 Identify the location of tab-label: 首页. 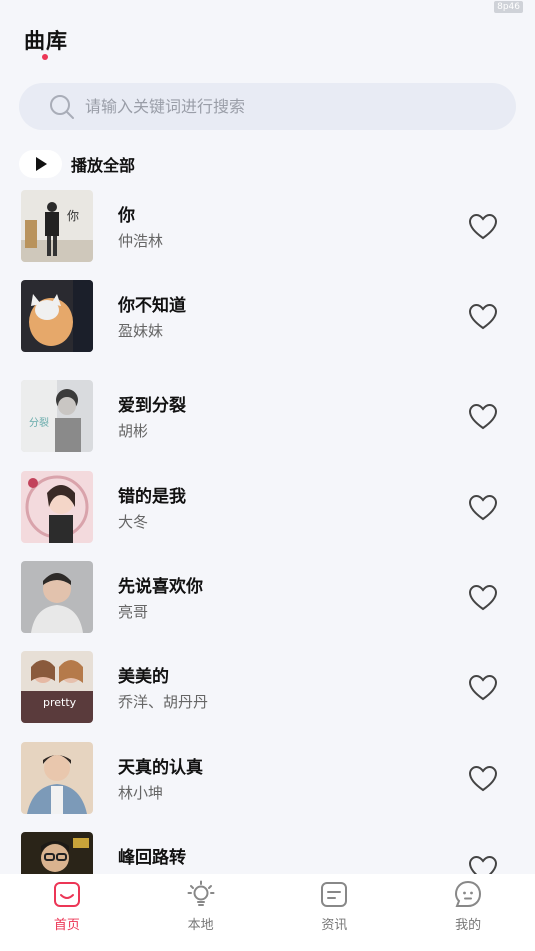
(66, 925).